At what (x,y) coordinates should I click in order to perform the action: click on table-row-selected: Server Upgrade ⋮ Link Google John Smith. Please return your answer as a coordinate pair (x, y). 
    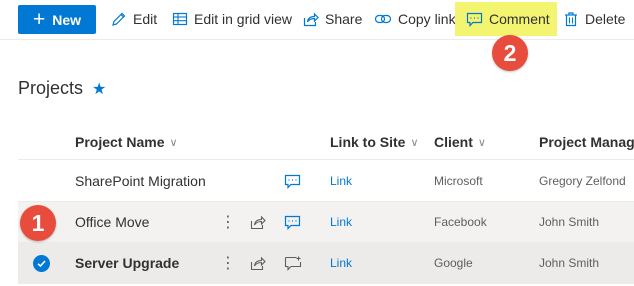
    Looking at the image, I should click on (326, 263).